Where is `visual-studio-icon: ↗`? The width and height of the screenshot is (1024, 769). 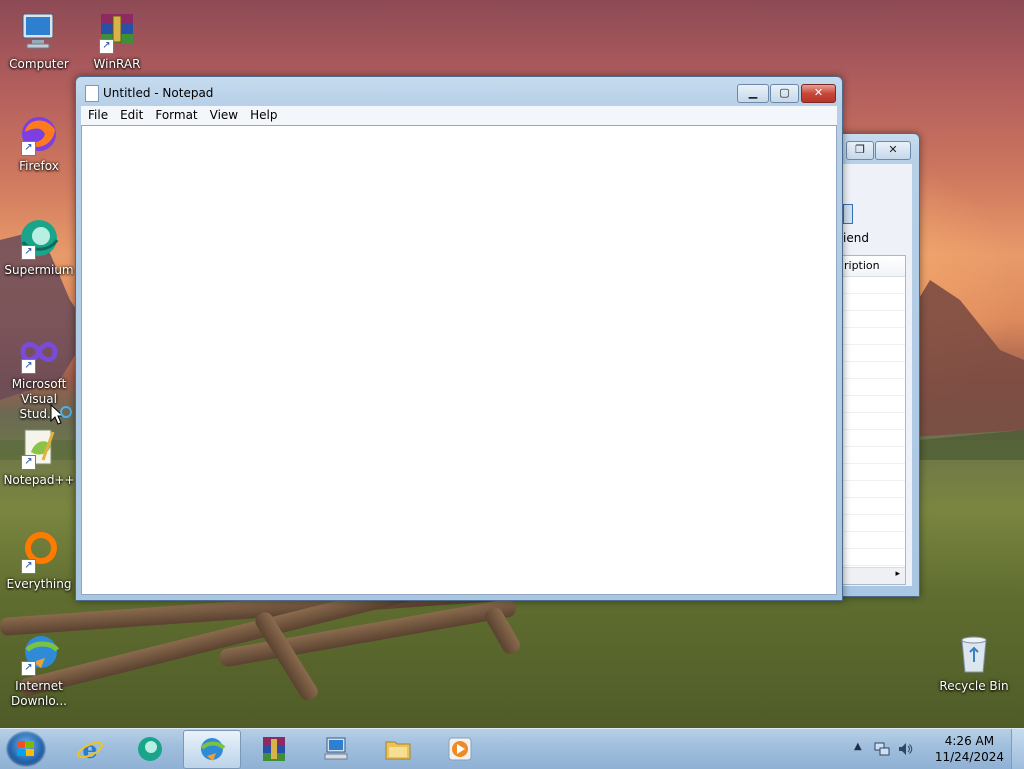
visual-studio-icon: ↗ is located at coordinates (39, 352).